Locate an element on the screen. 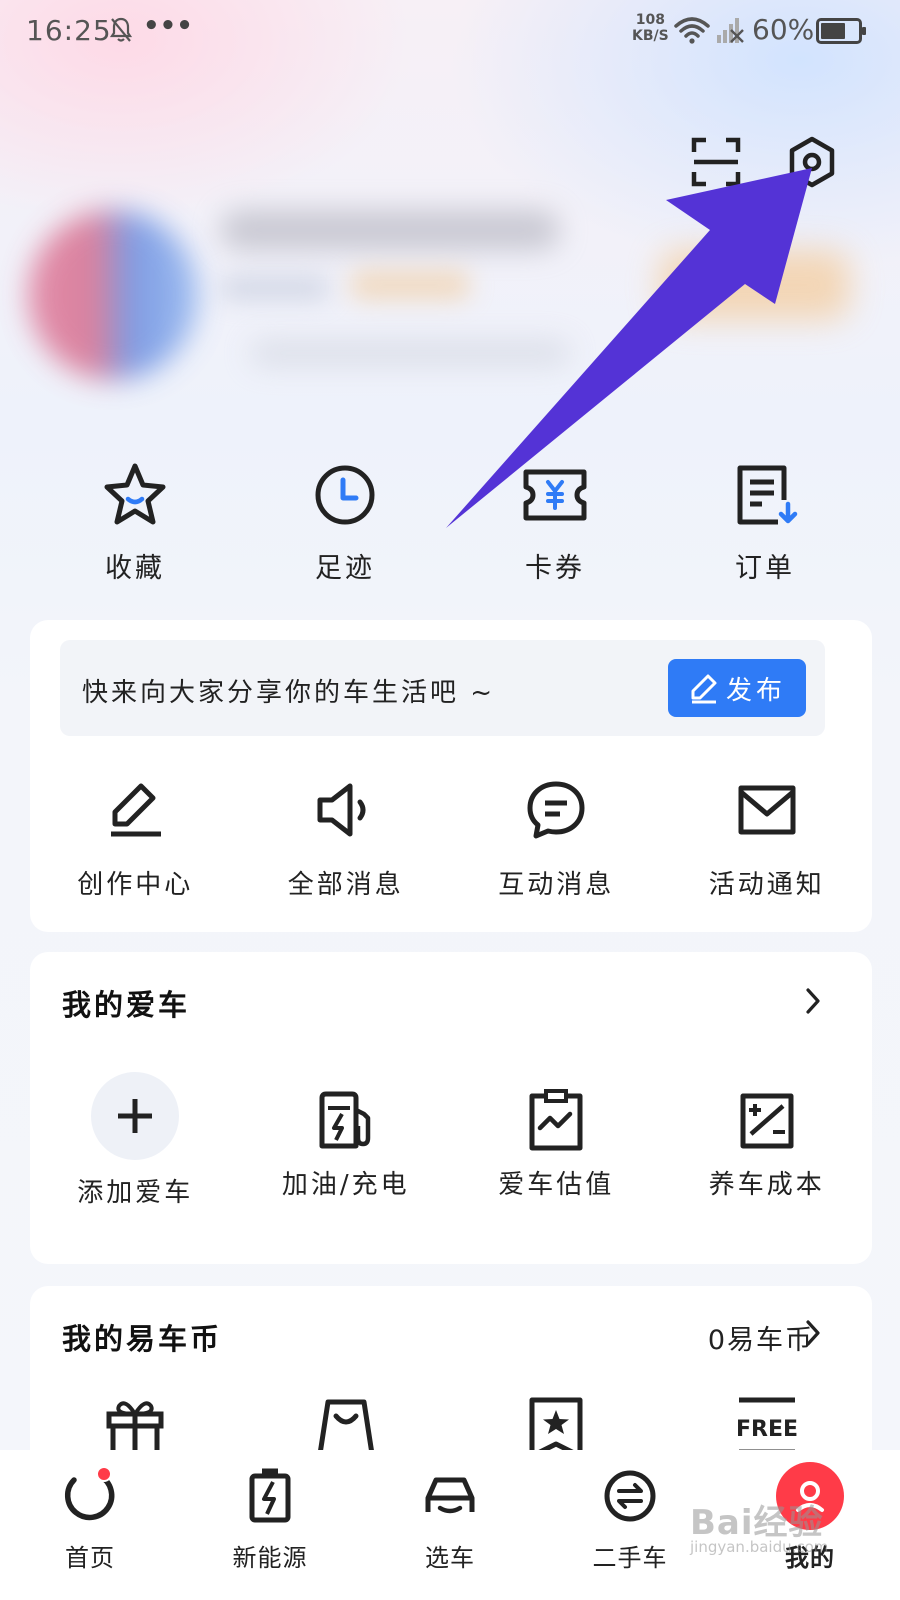  grid-label: 添加爱车 is located at coordinates (135, 1193).